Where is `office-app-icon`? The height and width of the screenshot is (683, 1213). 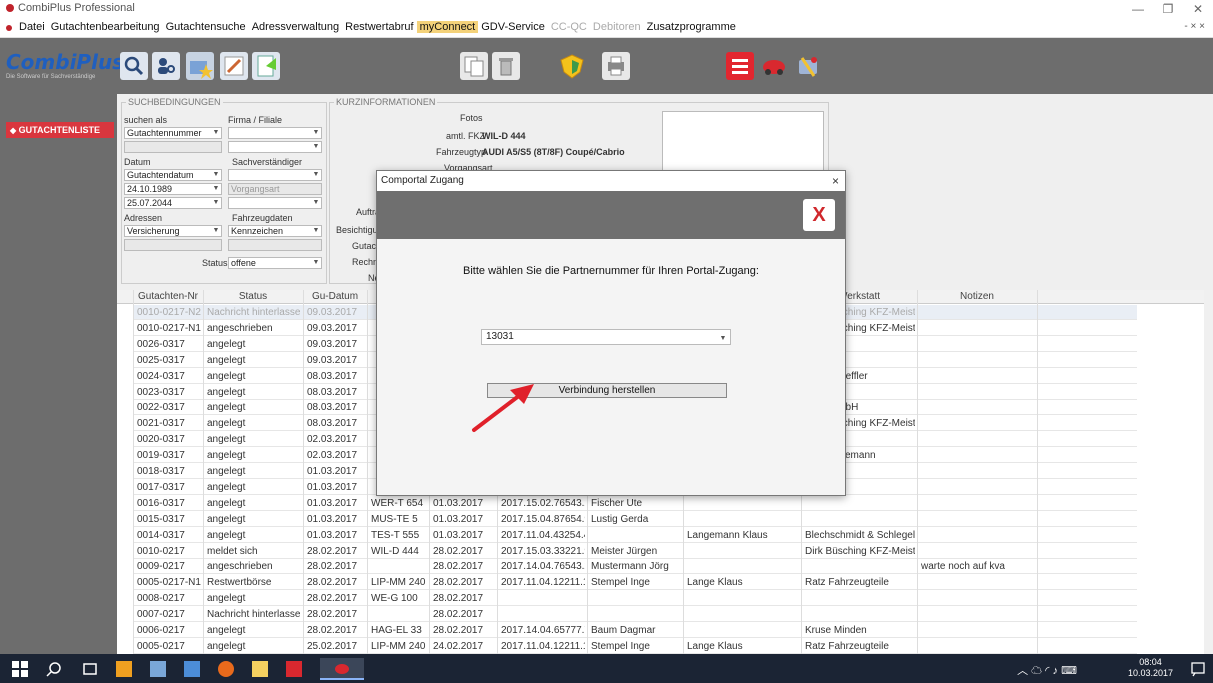 office-app-icon is located at coordinates (124, 669).